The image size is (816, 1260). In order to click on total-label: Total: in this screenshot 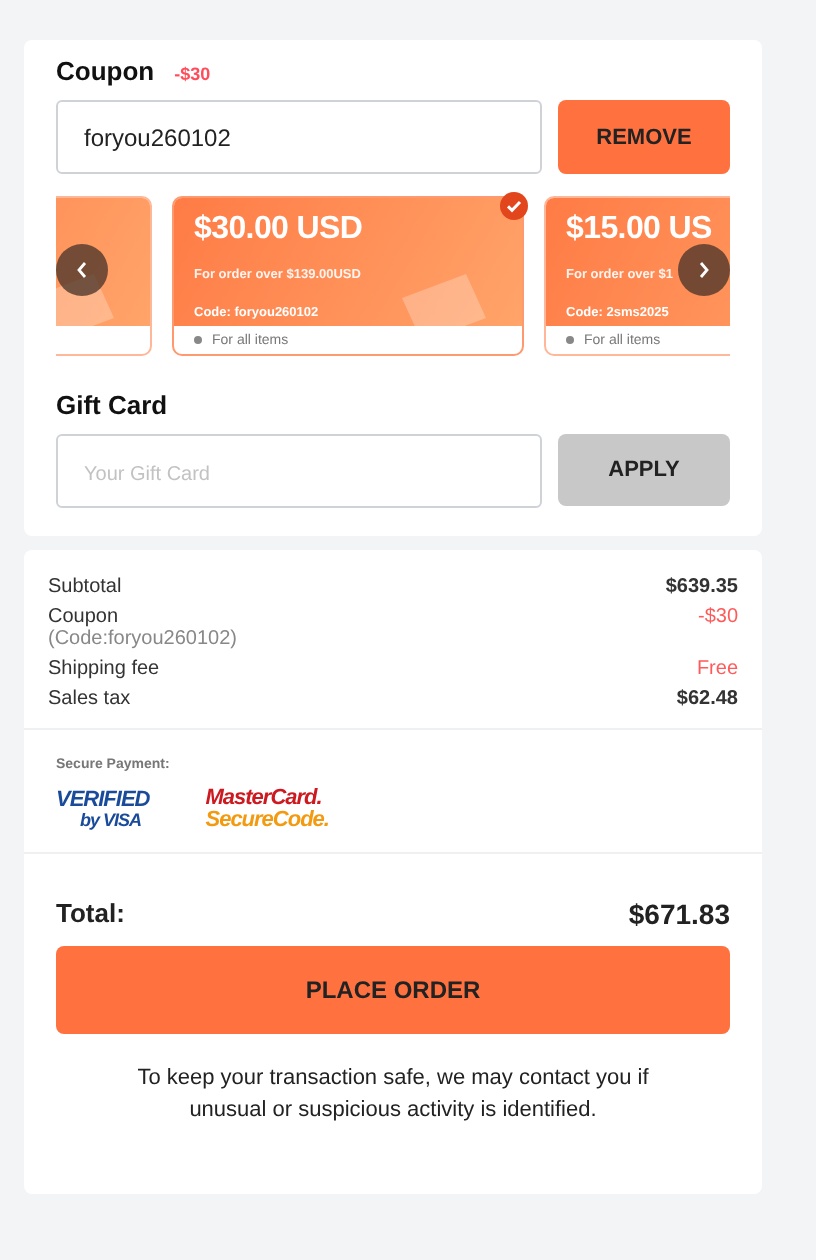, I will do `click(90, 914)`.